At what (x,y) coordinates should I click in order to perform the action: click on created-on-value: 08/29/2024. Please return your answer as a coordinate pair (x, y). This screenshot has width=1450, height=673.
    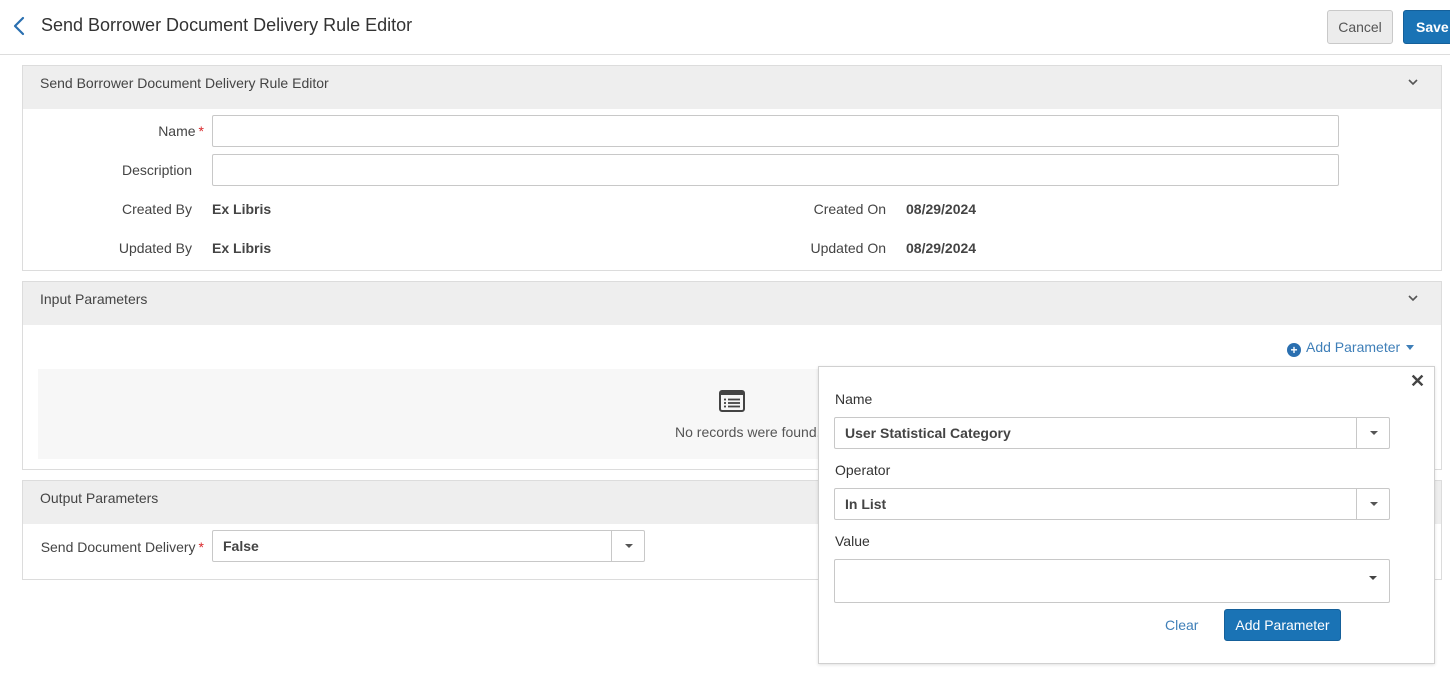
    Looking at the image, I should click on (941, 209).